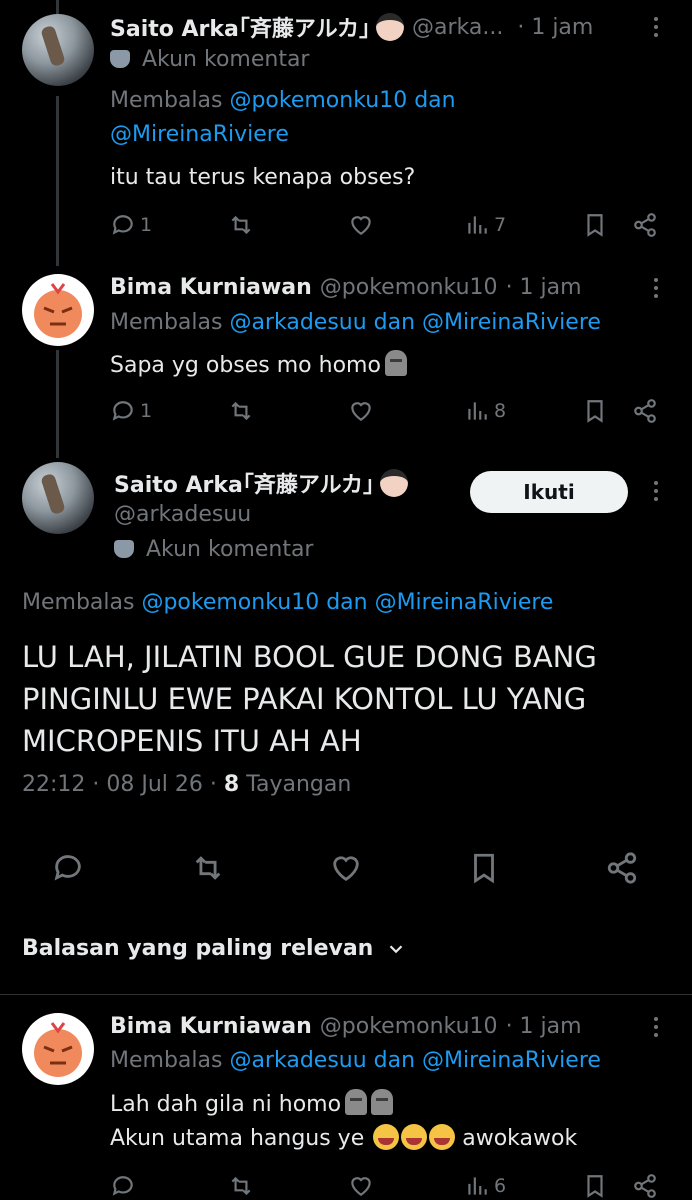 The image size is (692, 1200). Describe the element at coordinates (385, 1184) in the screenshot. I see `action-bar: 6` at that location.